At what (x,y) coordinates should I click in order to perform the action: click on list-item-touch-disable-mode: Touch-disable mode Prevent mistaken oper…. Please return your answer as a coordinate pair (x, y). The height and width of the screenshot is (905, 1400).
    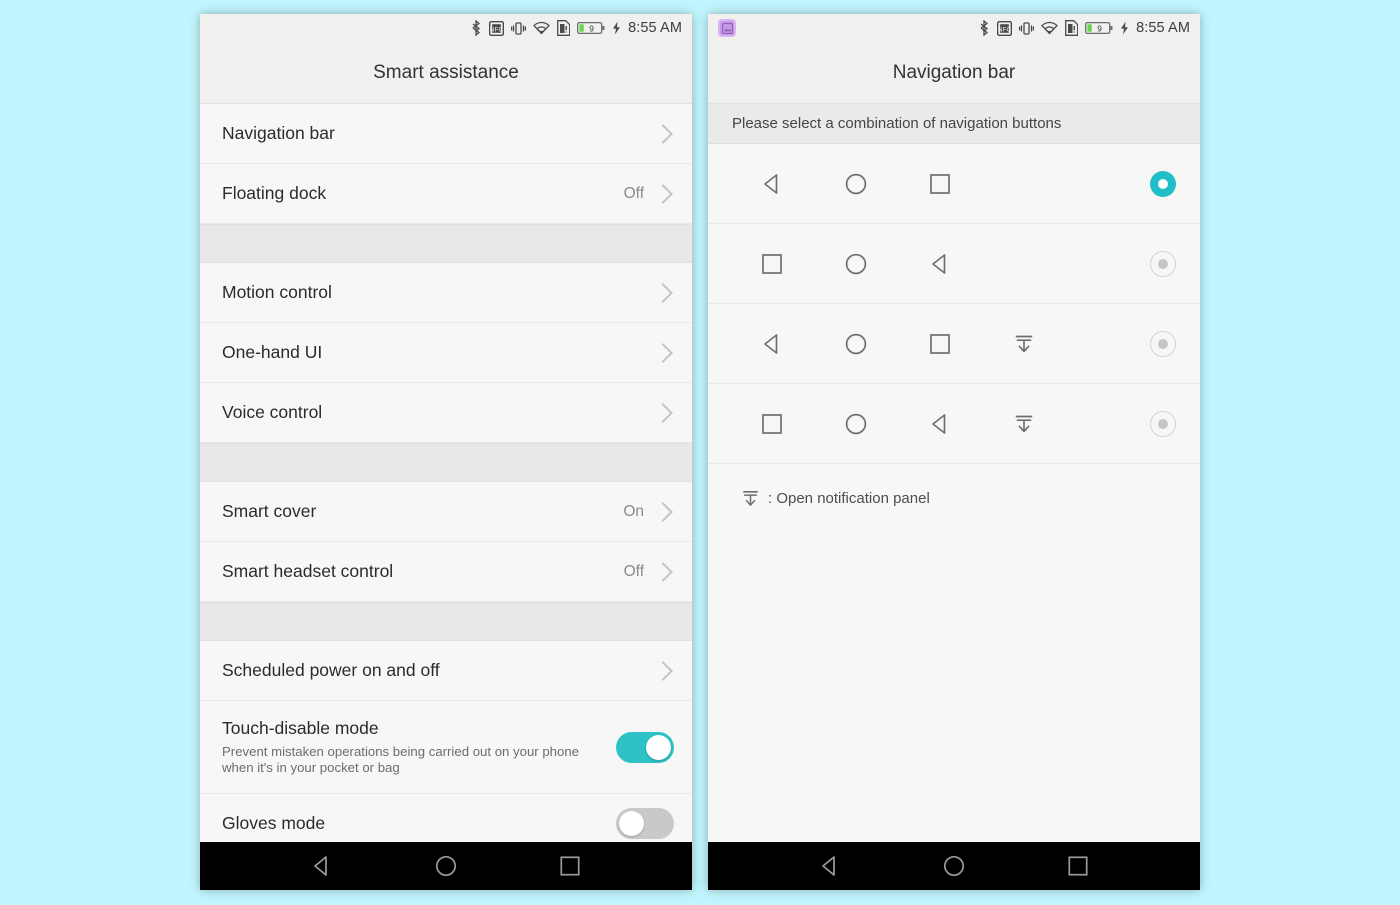
    Looking at the image, I should click on (446, 747).